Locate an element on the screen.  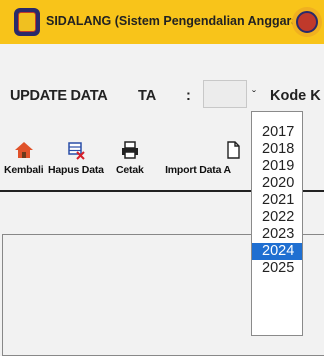
delete-data-icon is located at coordinates (76, 150).